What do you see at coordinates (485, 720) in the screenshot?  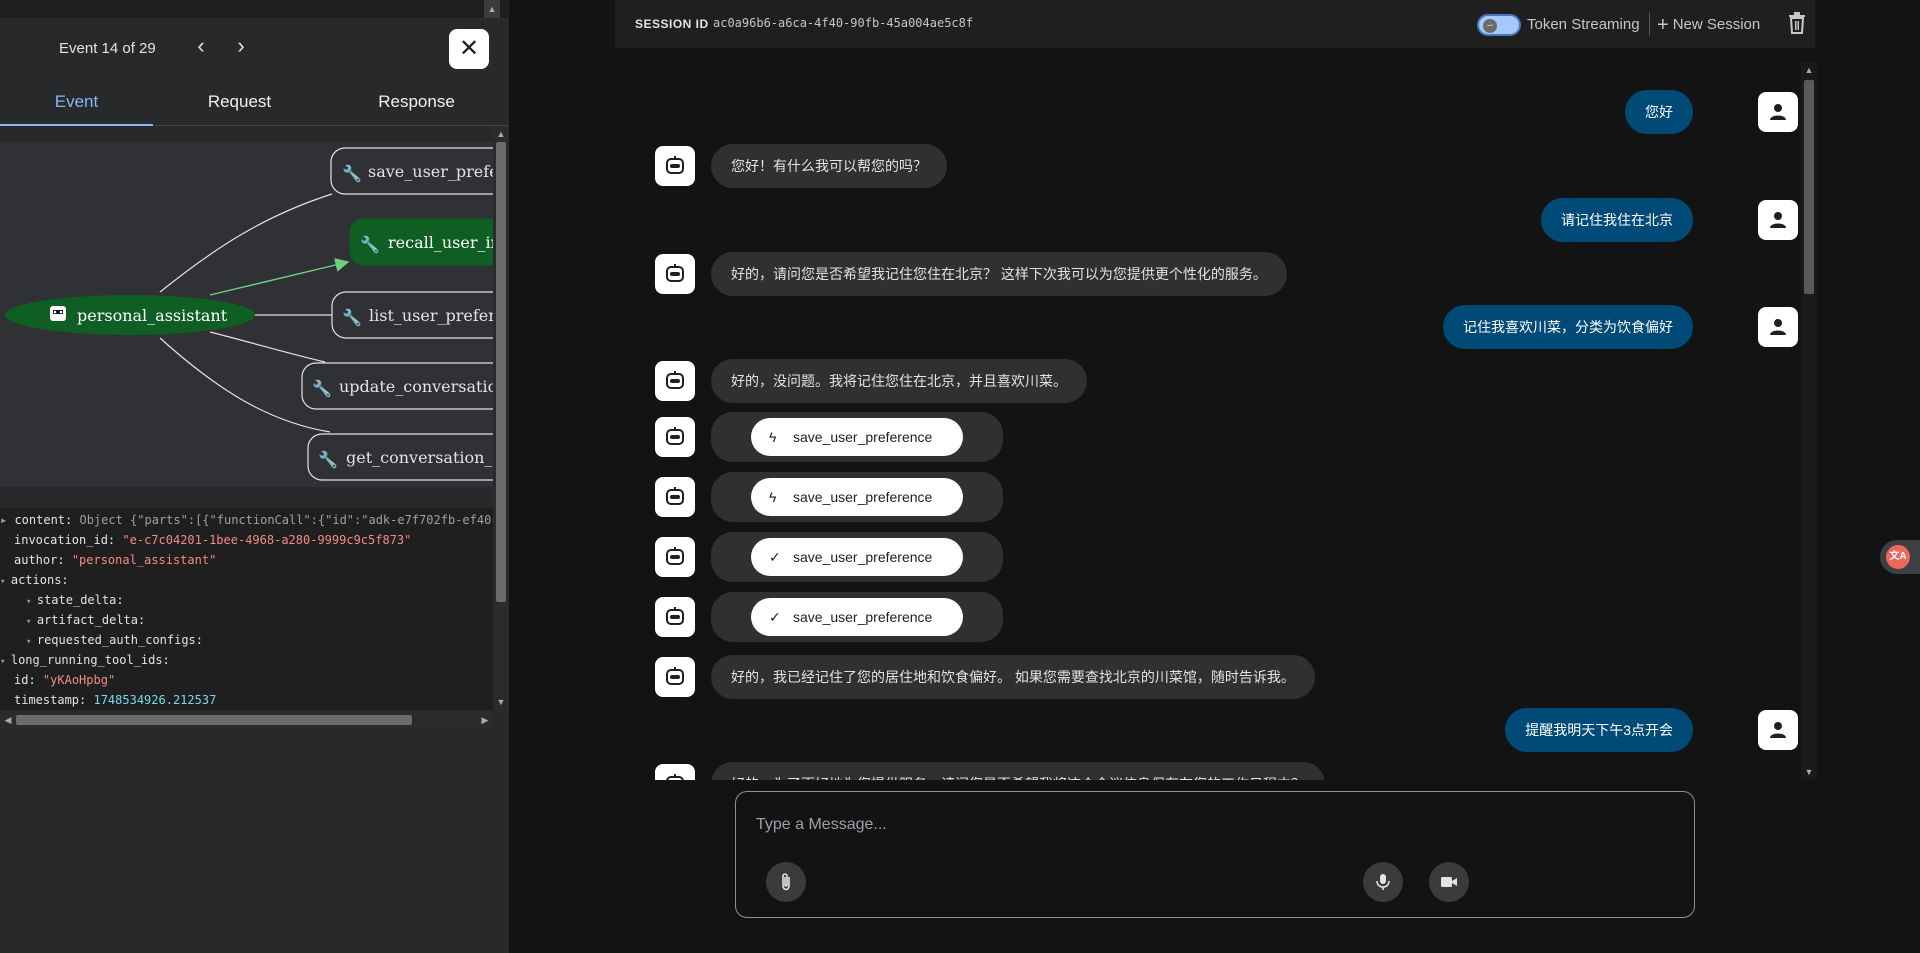 I see `scroll-right-arrow: ▶` at bounding box center [485, 720].